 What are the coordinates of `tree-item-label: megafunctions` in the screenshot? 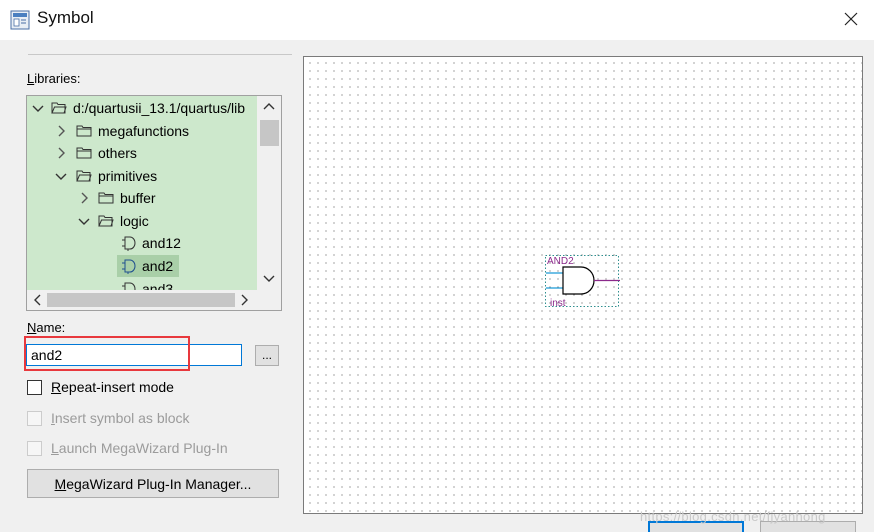 It's located at (144, 131).